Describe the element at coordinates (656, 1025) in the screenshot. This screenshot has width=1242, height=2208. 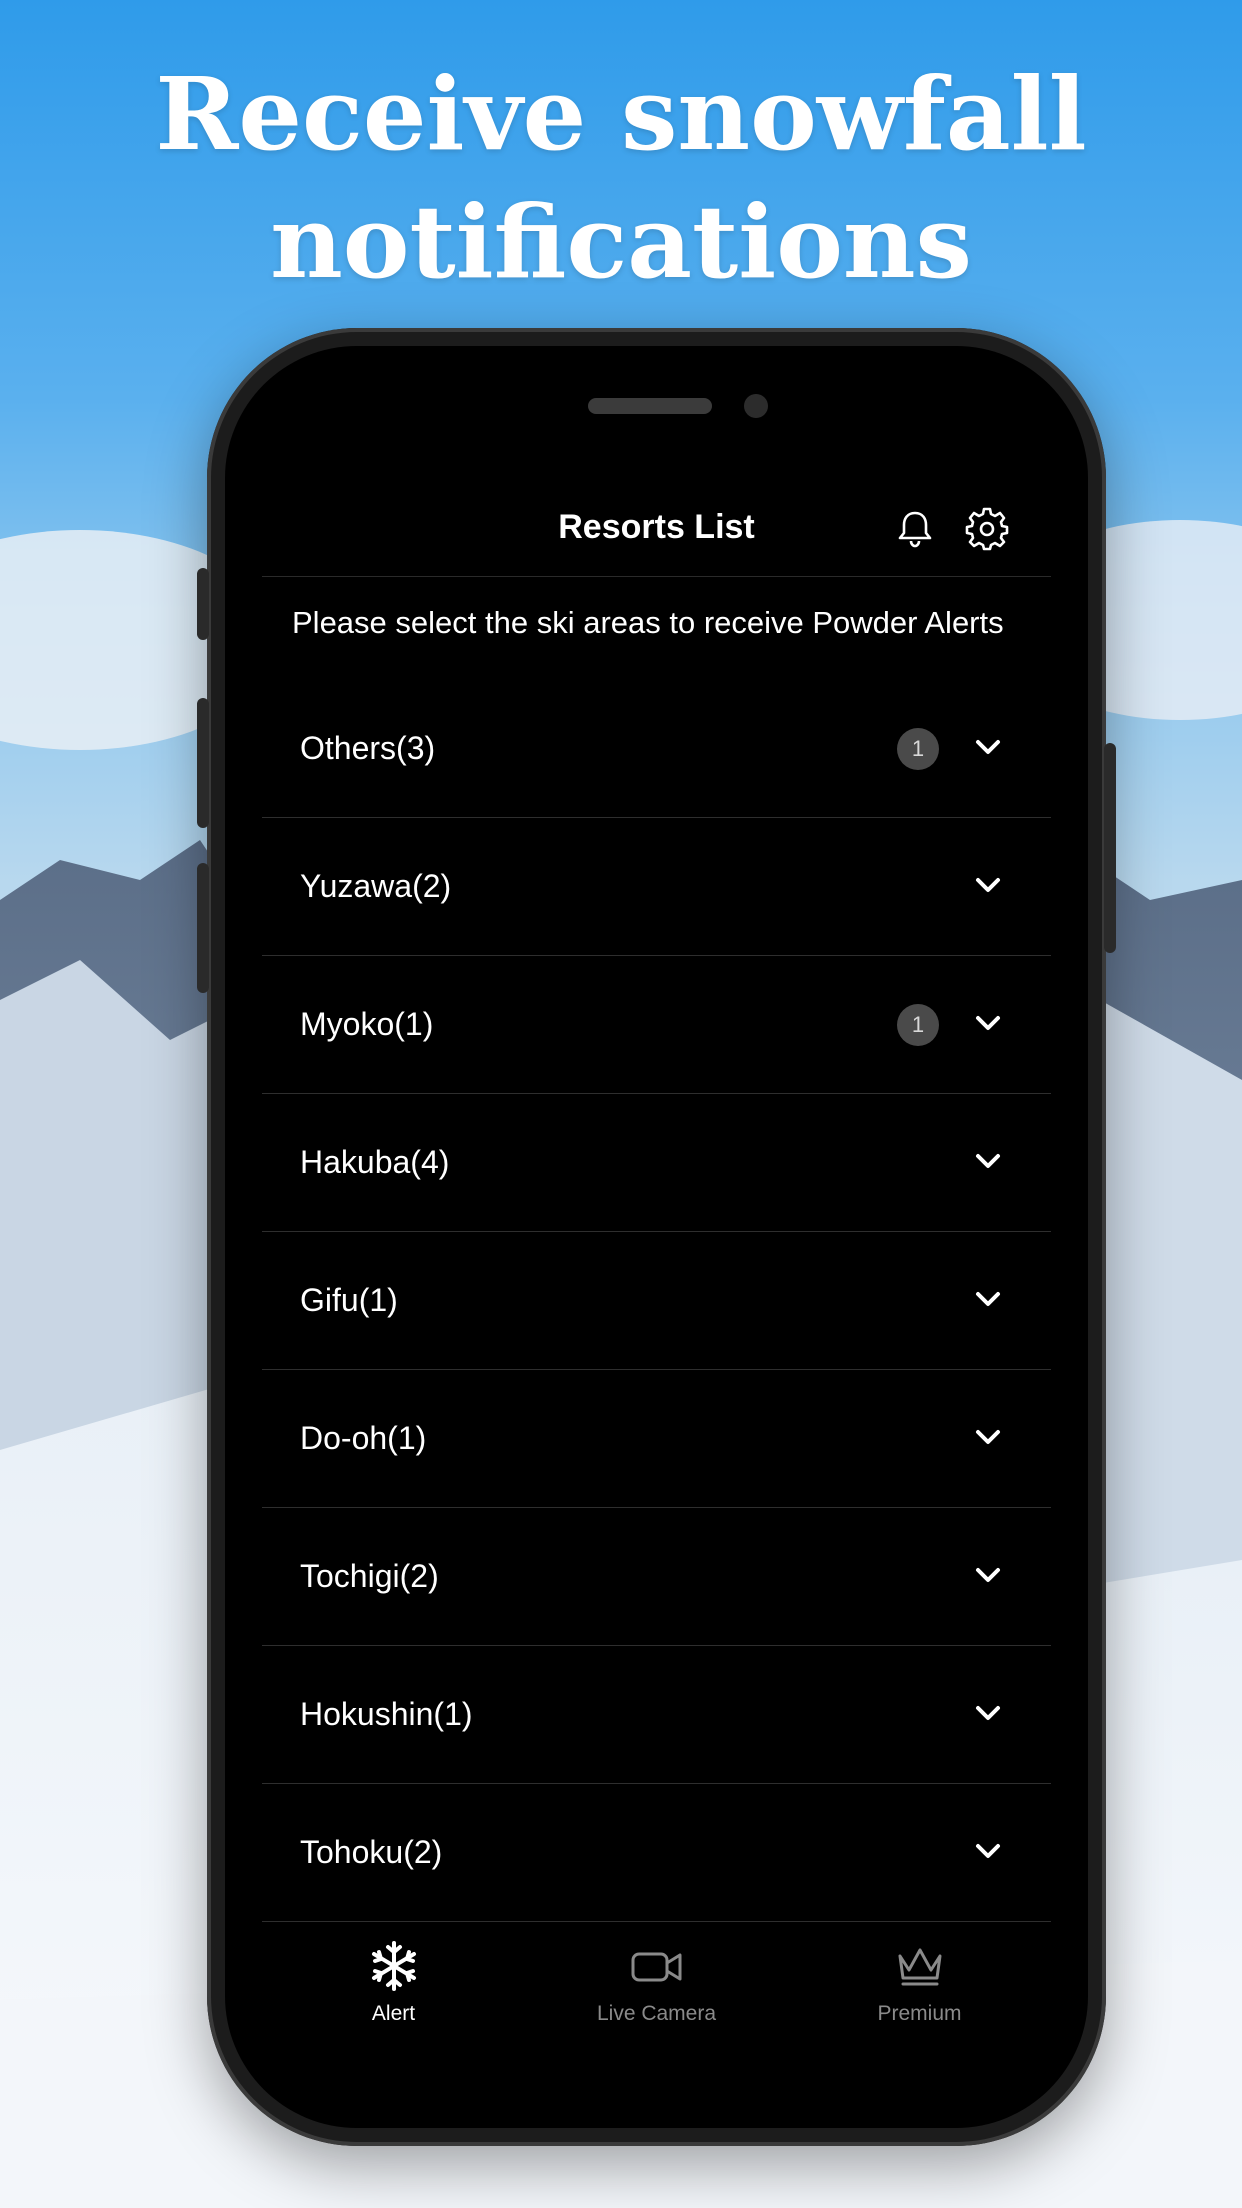
I see `region-row: Myoko(1) 1` at that location.